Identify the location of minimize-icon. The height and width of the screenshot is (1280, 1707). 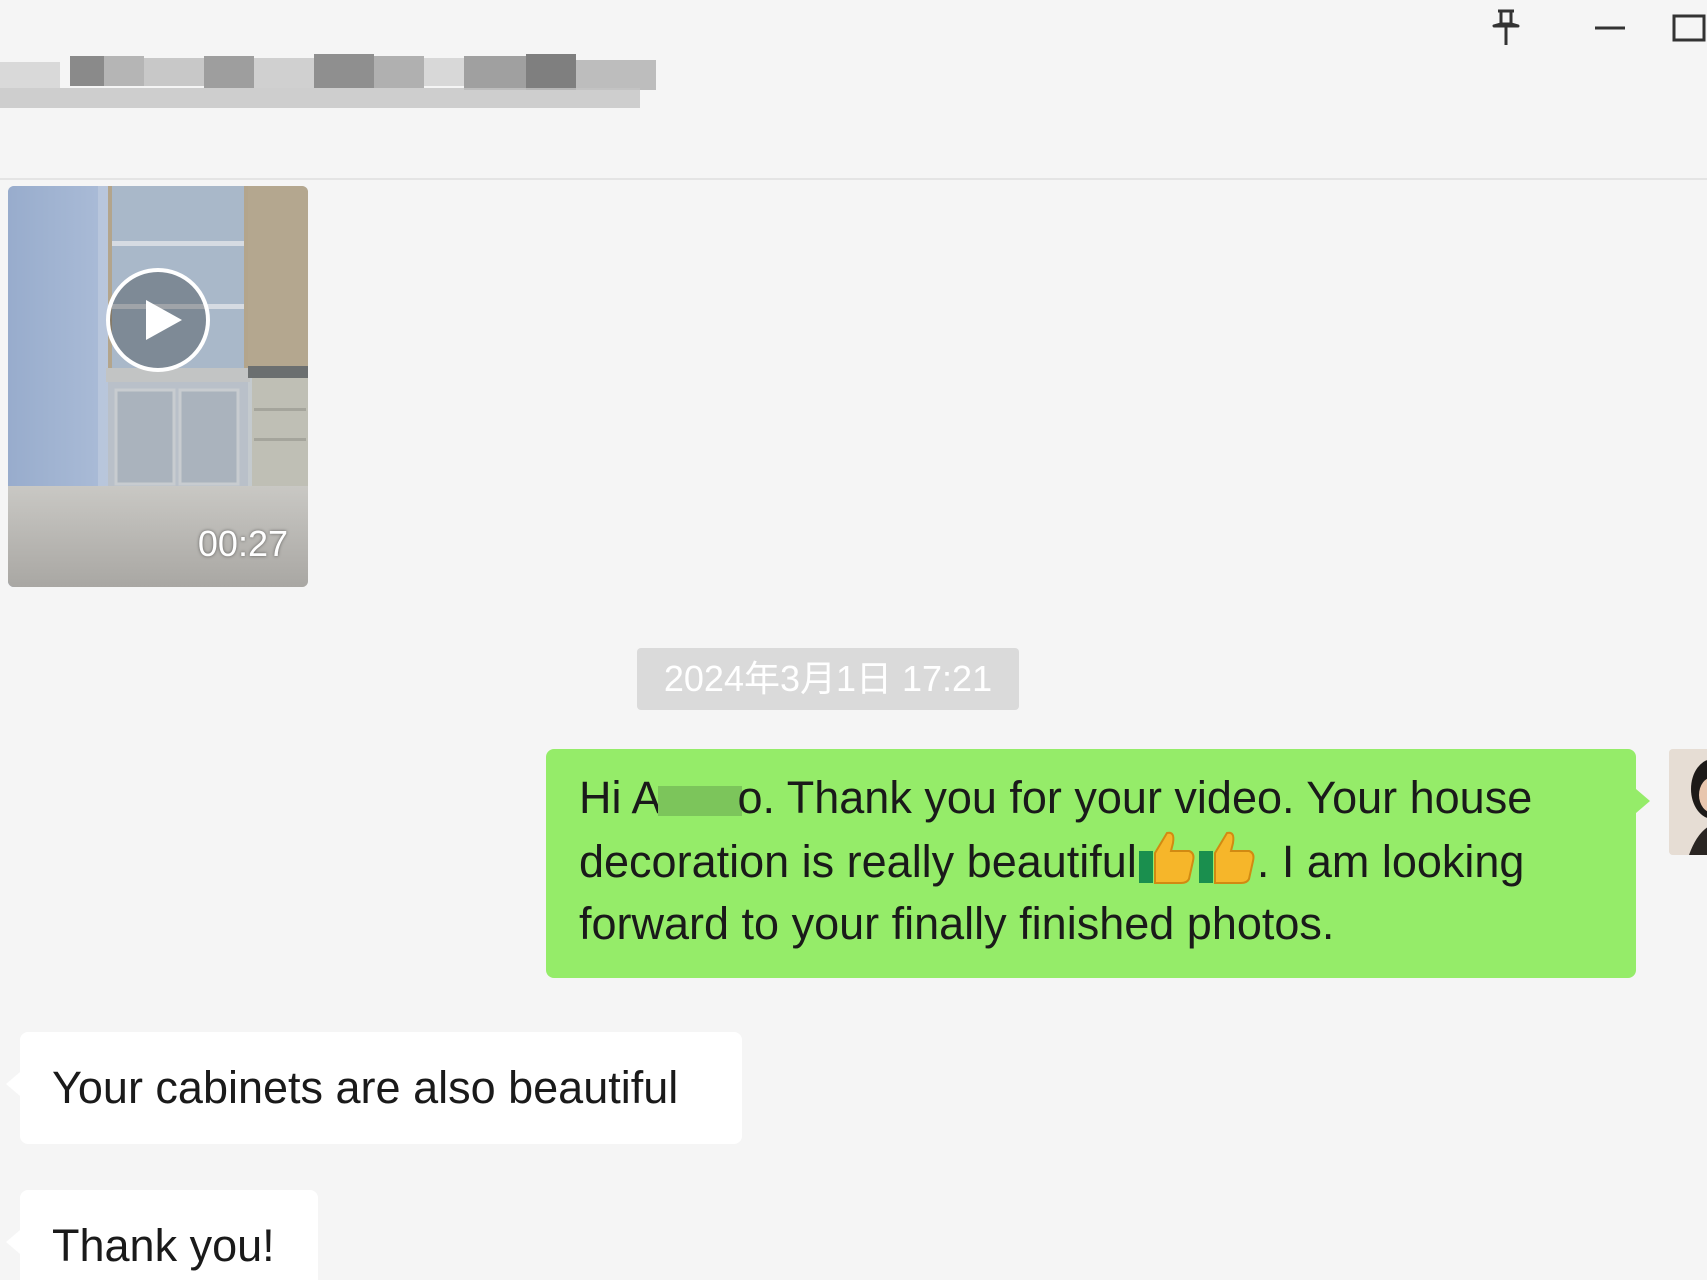
(1610, 28).